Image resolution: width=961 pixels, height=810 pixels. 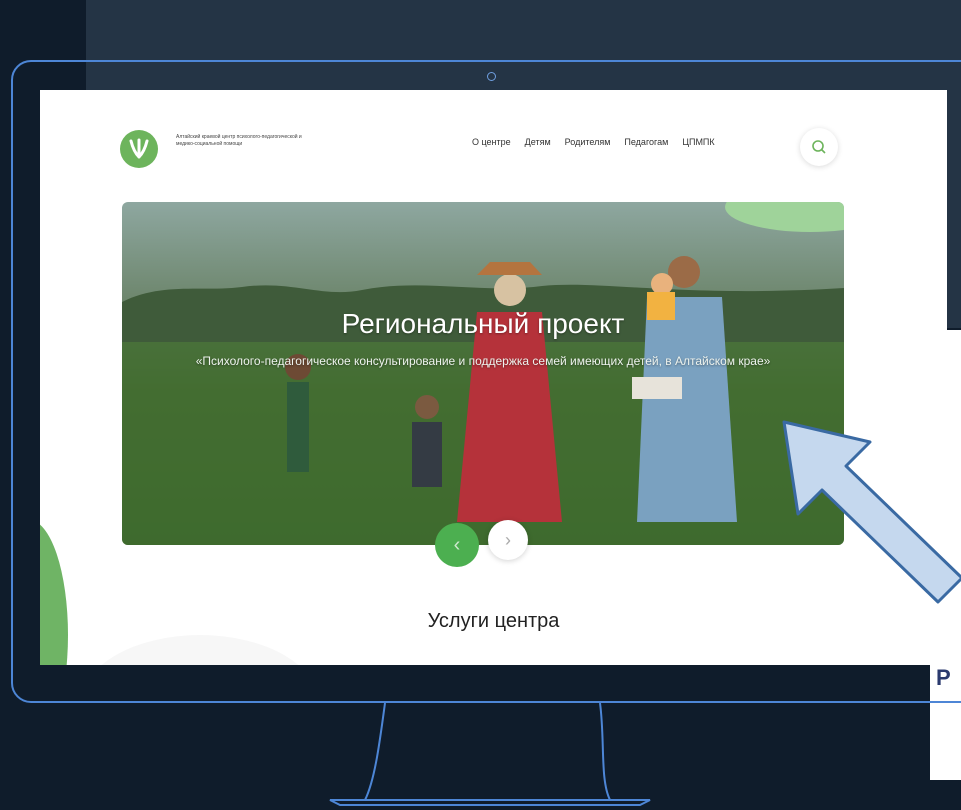 What do you see at coordinates (490, 754) in the screenshot?
I see `monitor-stand` at bounding box center [490, 754].